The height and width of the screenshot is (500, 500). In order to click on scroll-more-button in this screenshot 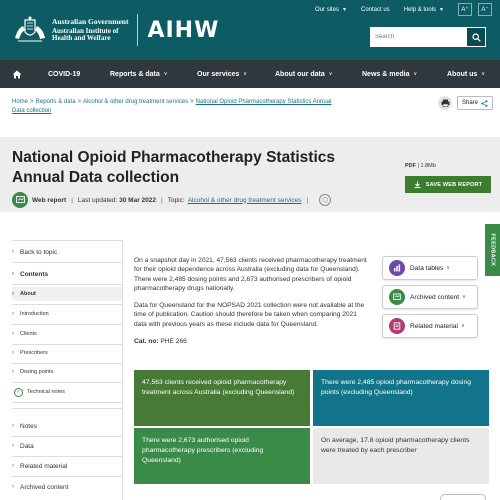, I will do `click(463, 497)`.